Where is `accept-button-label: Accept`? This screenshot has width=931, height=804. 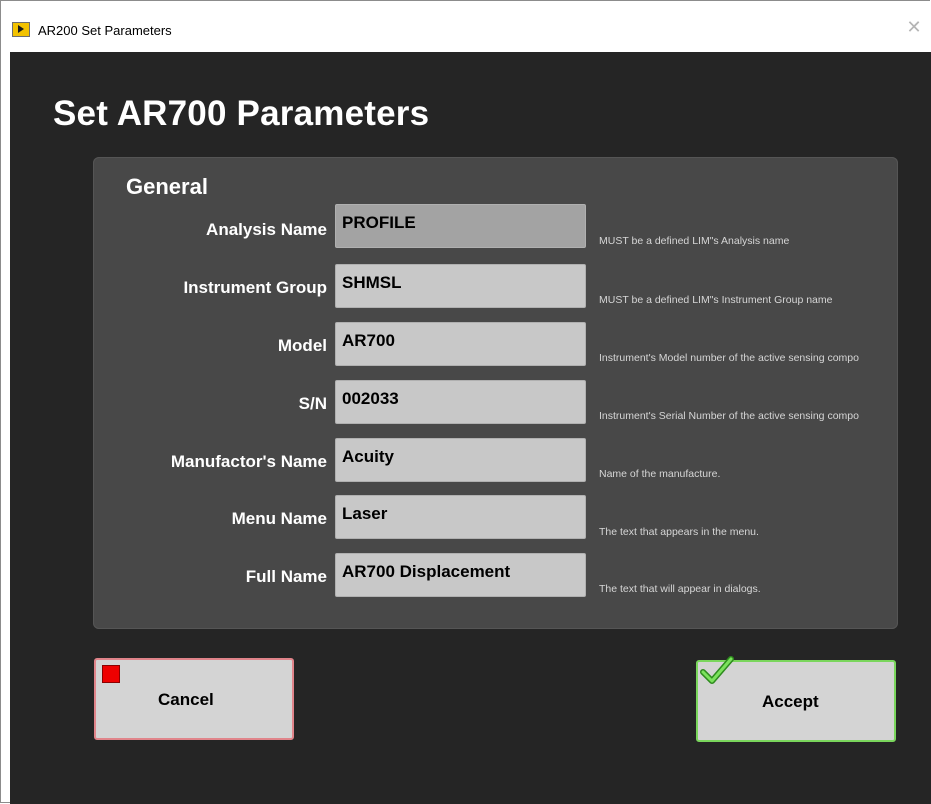
accept-button-label: Accept is located at coordinates (790, 701).